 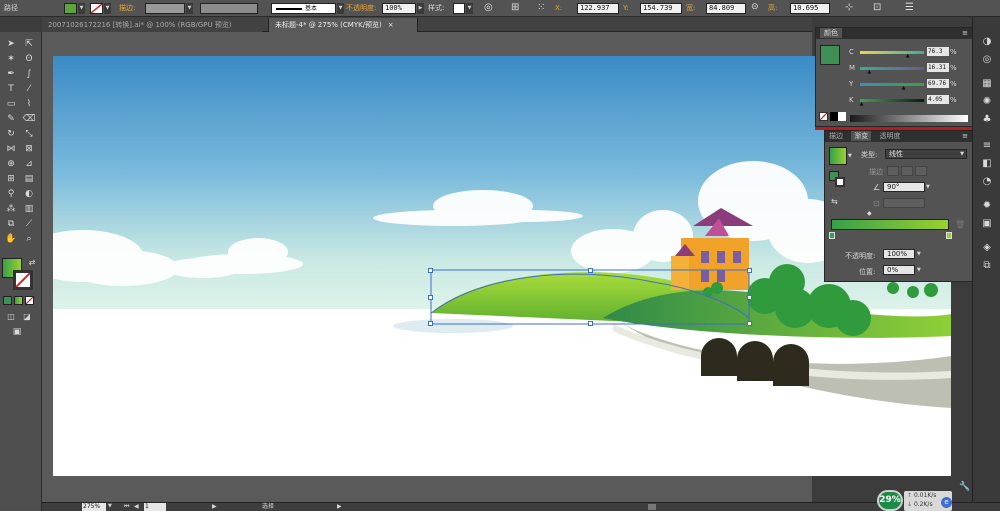 I want to click on tab-transparency: 透明度, so click(x=889, y=136).